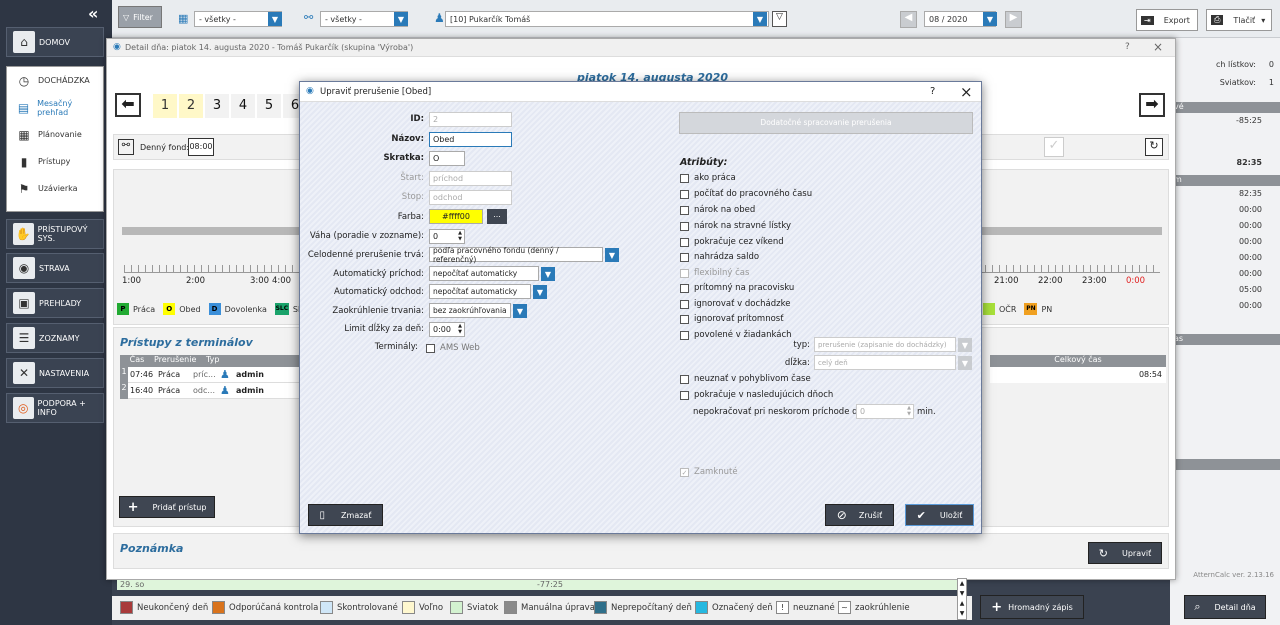  Describe the element at coordinates (93, 13) in the screenshot. I see `collapse-sidebar-icon: «` at that location.